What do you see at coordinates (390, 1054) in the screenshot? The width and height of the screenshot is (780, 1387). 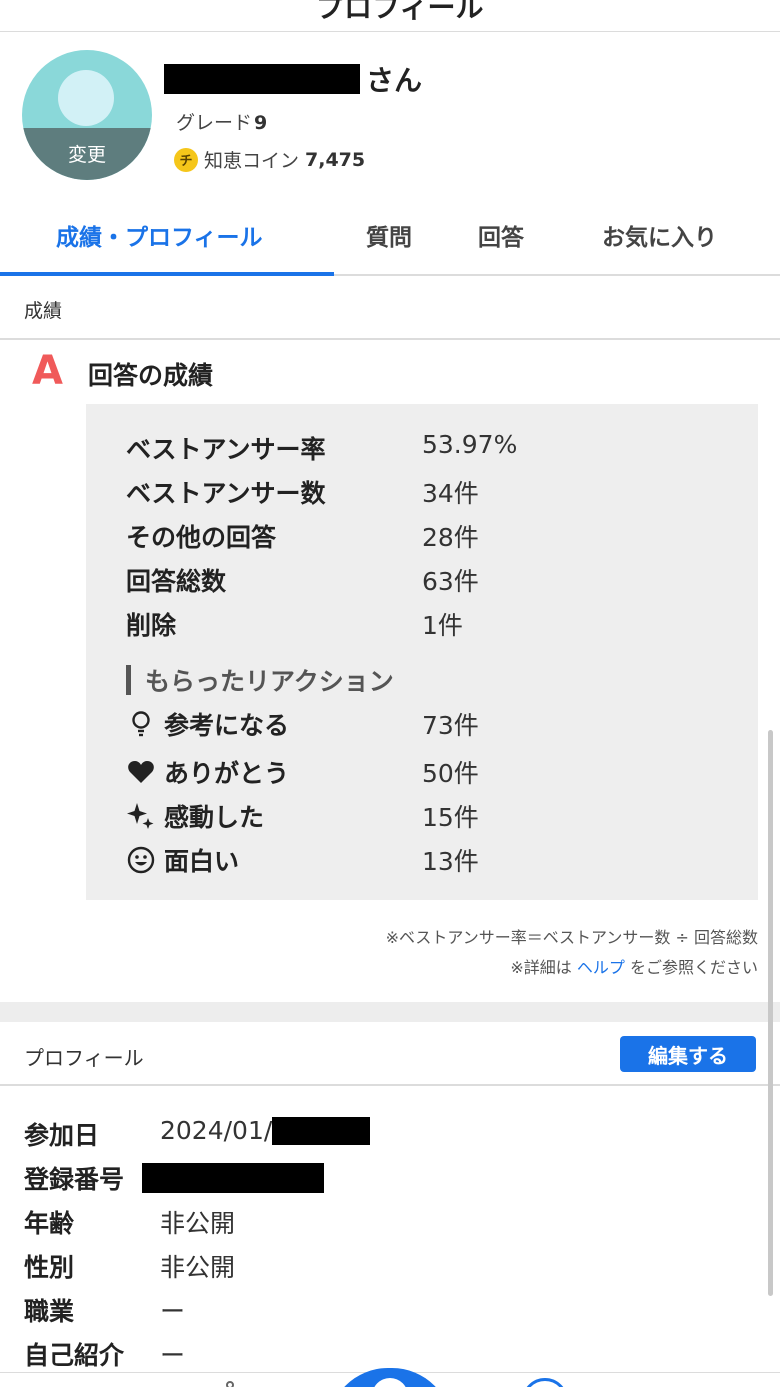 I see `section-header-profile: プロフィール 編集する` at bounding box center [390, 1054].